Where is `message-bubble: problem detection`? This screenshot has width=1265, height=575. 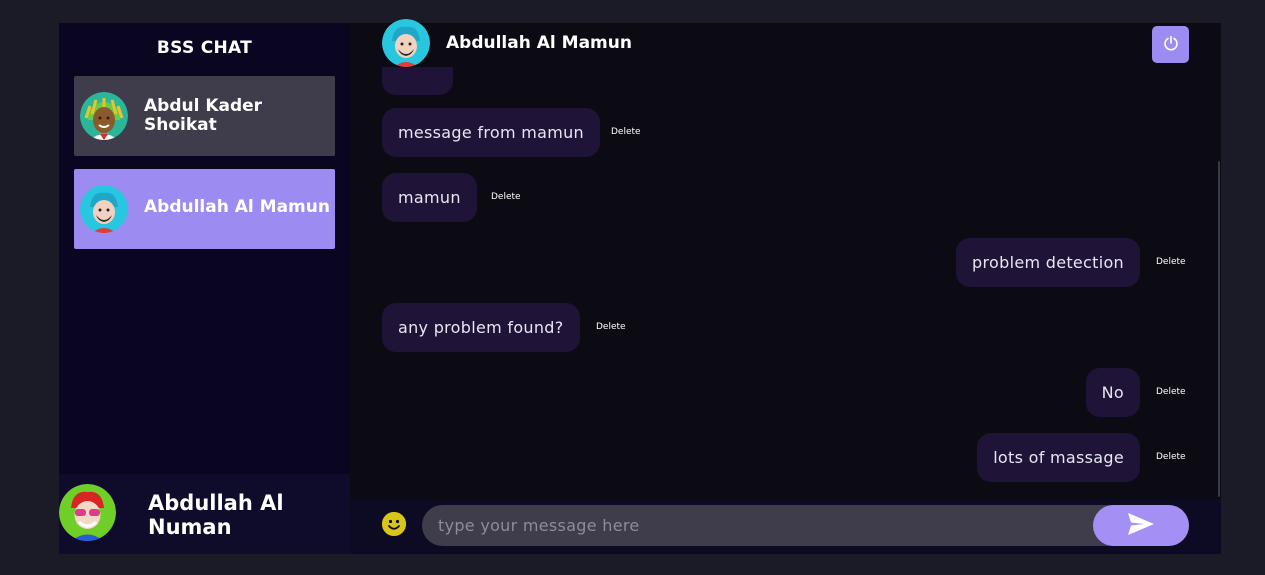
message-bubble: problem detection is located at coordinates (1048, 262).